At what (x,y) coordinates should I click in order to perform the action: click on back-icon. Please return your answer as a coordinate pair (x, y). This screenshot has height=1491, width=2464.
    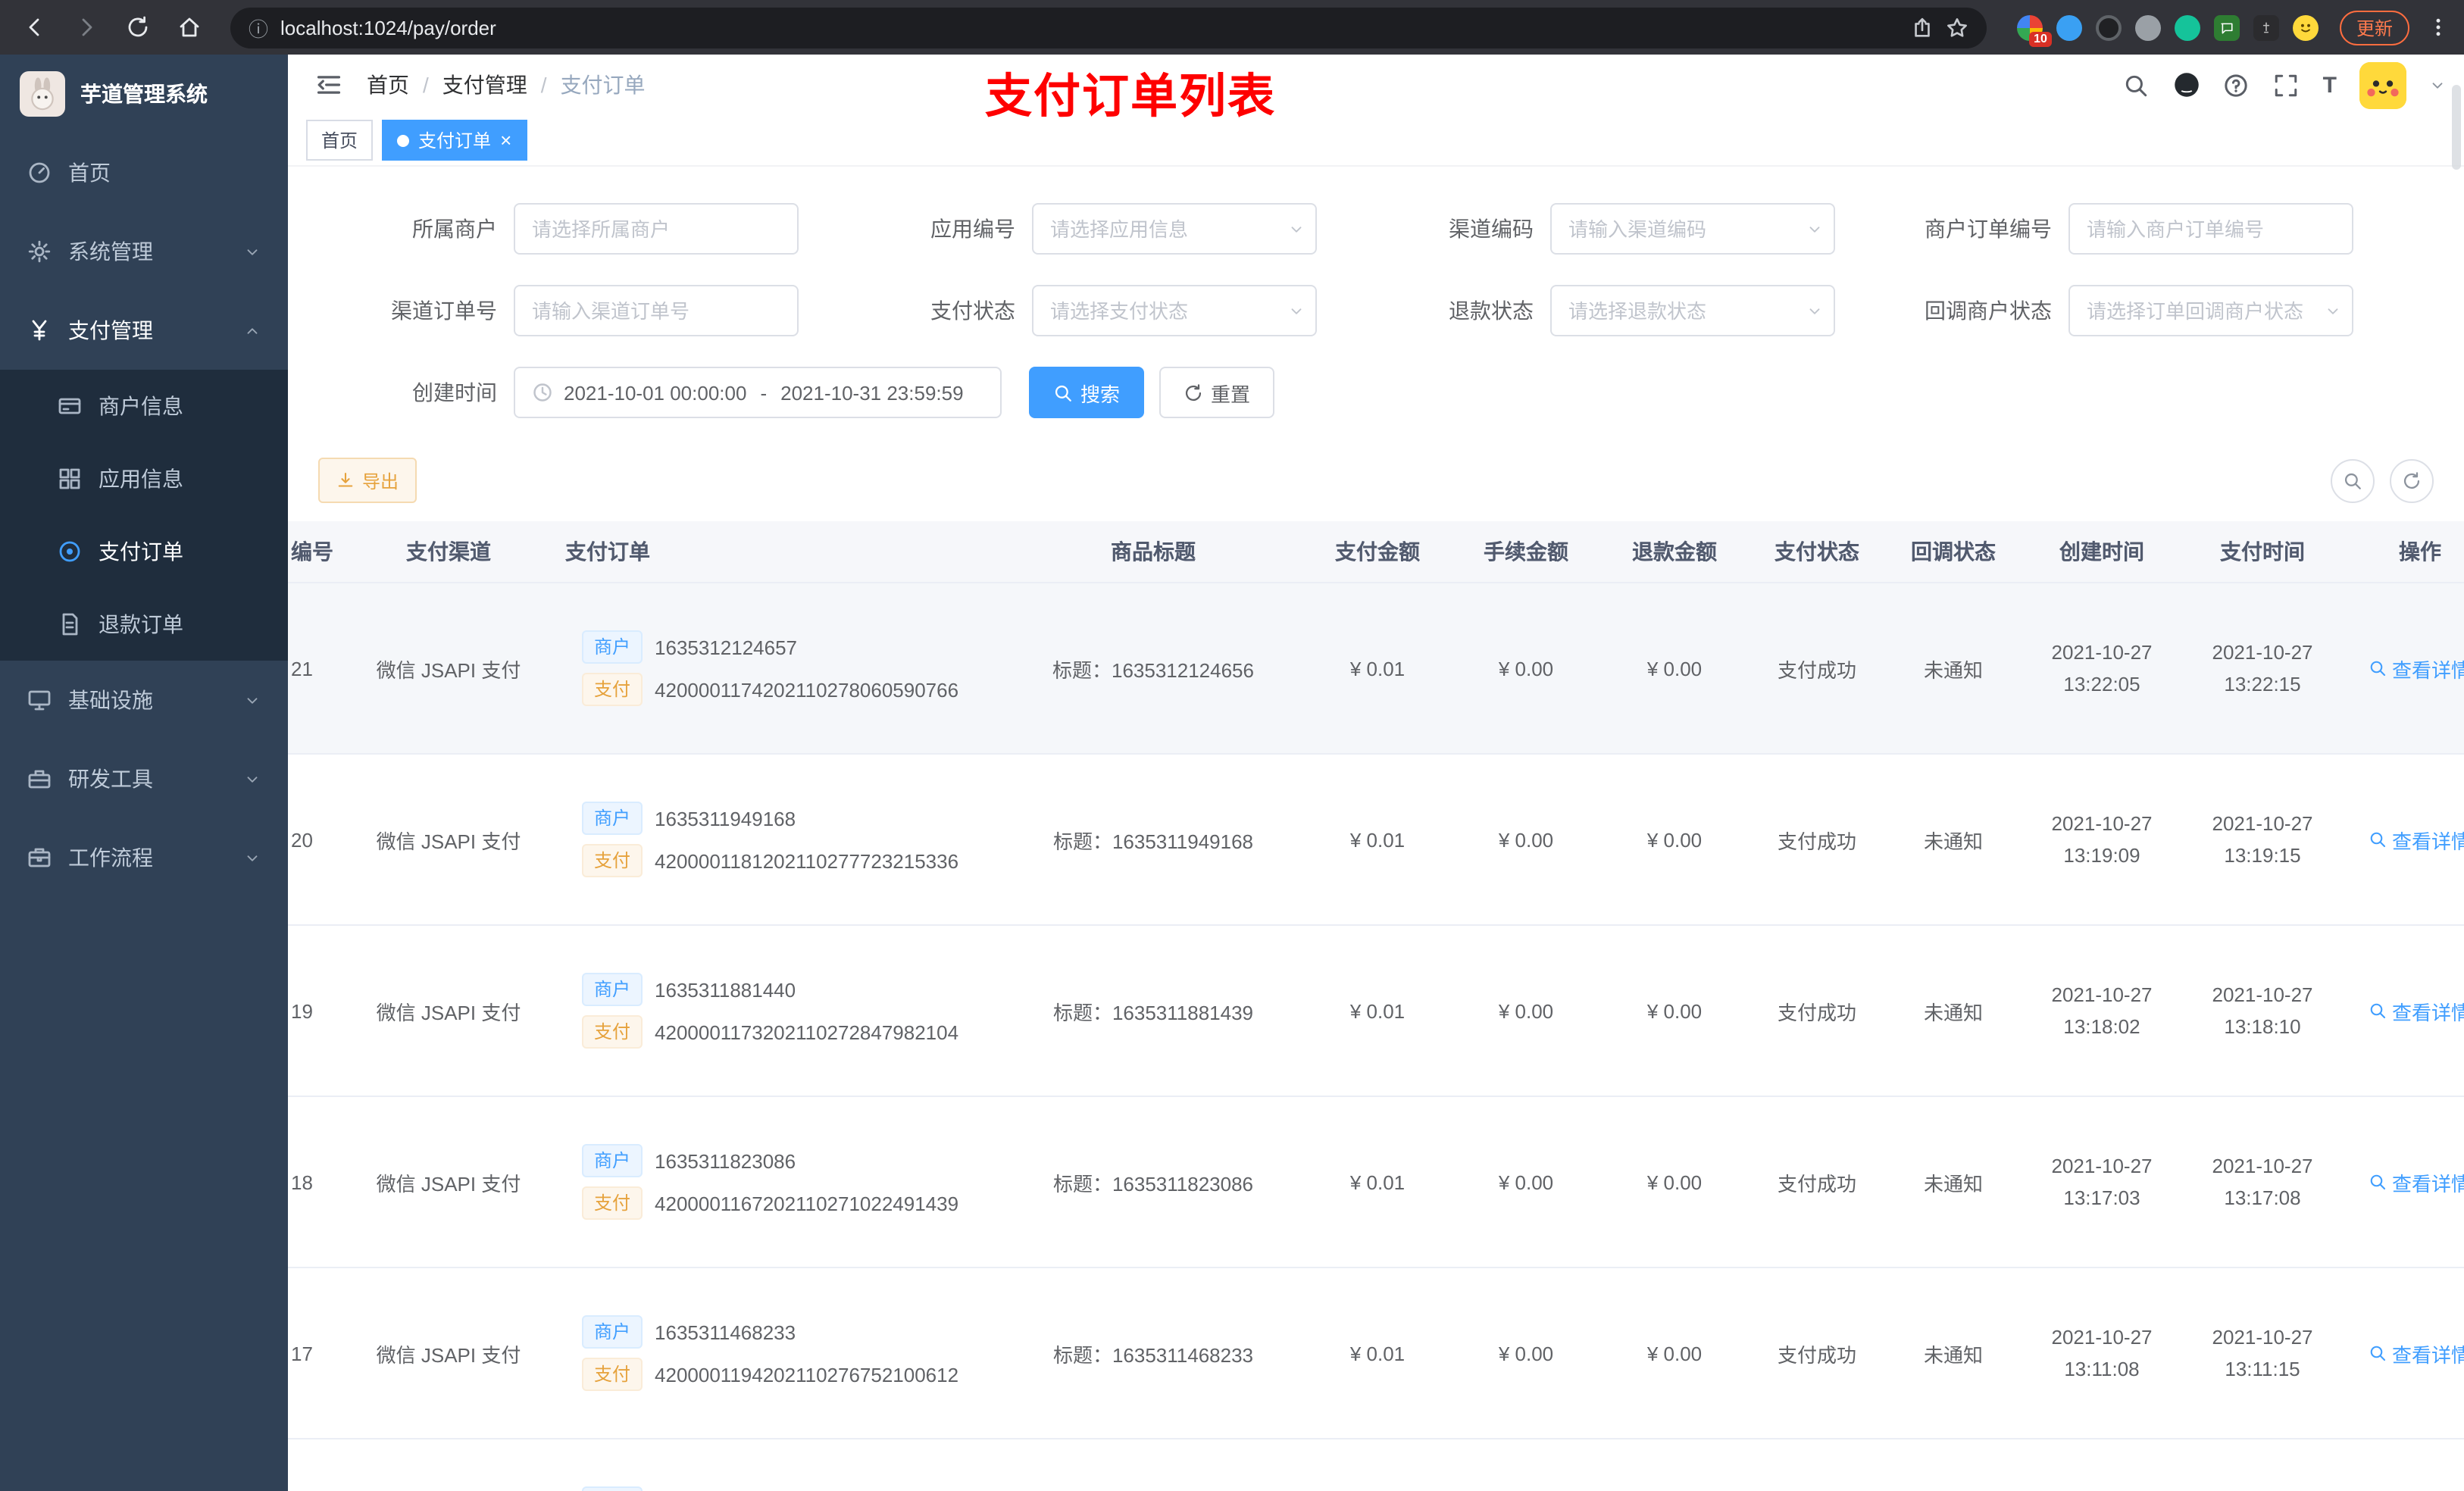
    Looking at the image, I should click on (35, 27).